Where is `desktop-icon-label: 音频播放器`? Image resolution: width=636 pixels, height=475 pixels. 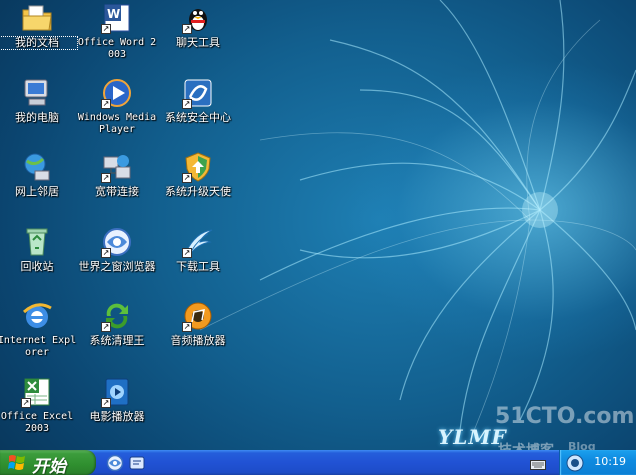 desktop-icon-label: 音频播放器 is located at coordinates (198, 340).